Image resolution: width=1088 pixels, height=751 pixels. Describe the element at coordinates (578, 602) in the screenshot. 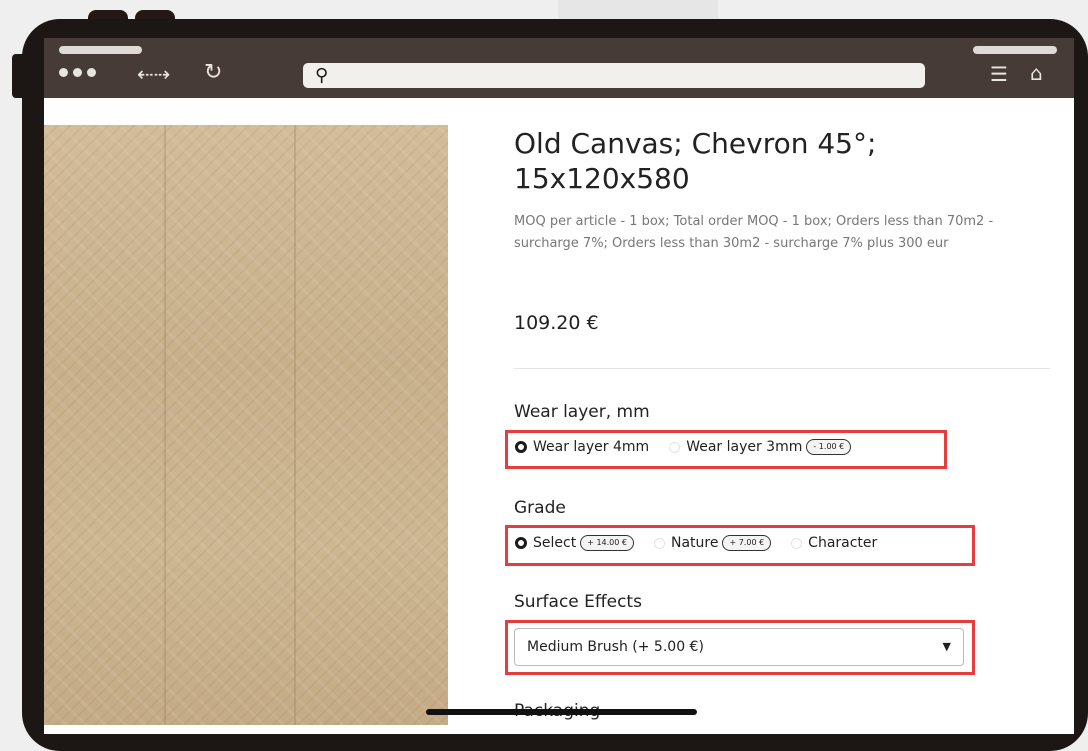

I see `surface-effects-label: Surface Effects` at that location.